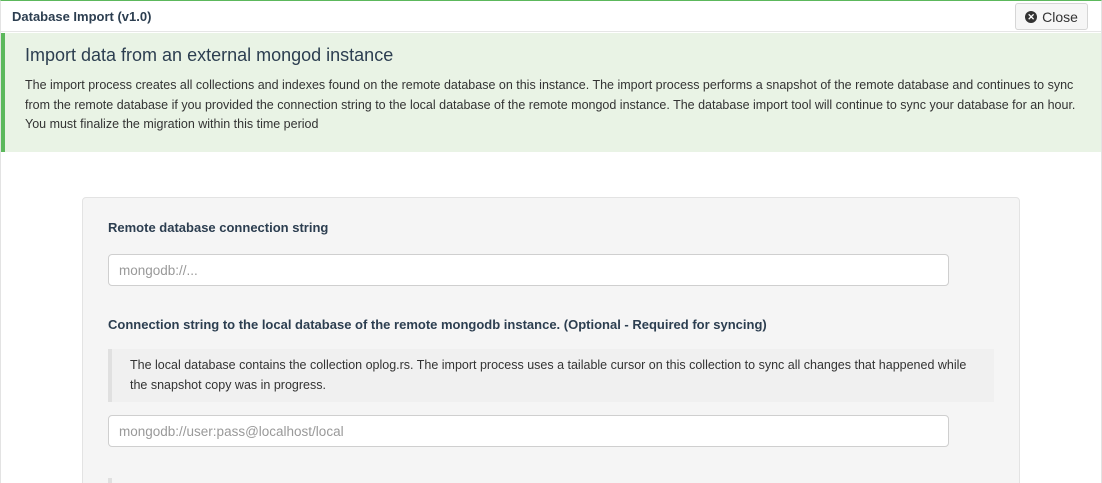 The width and height of the screenshot is (1102, 483). I want to click on next-note-border, so click(110, 480).